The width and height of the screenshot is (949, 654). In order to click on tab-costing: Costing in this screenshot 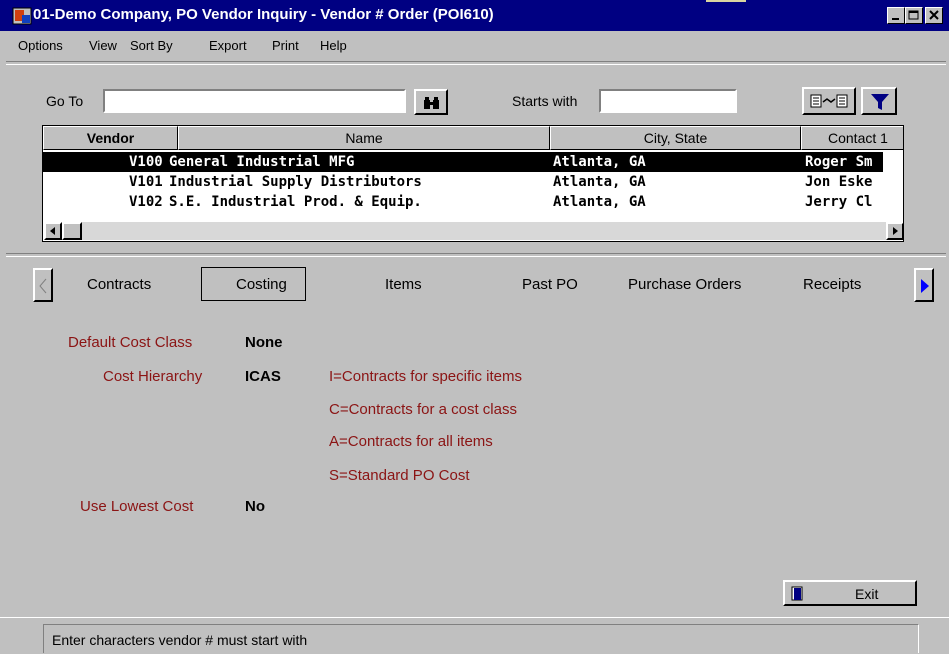, I will do `click(261, 284)`.